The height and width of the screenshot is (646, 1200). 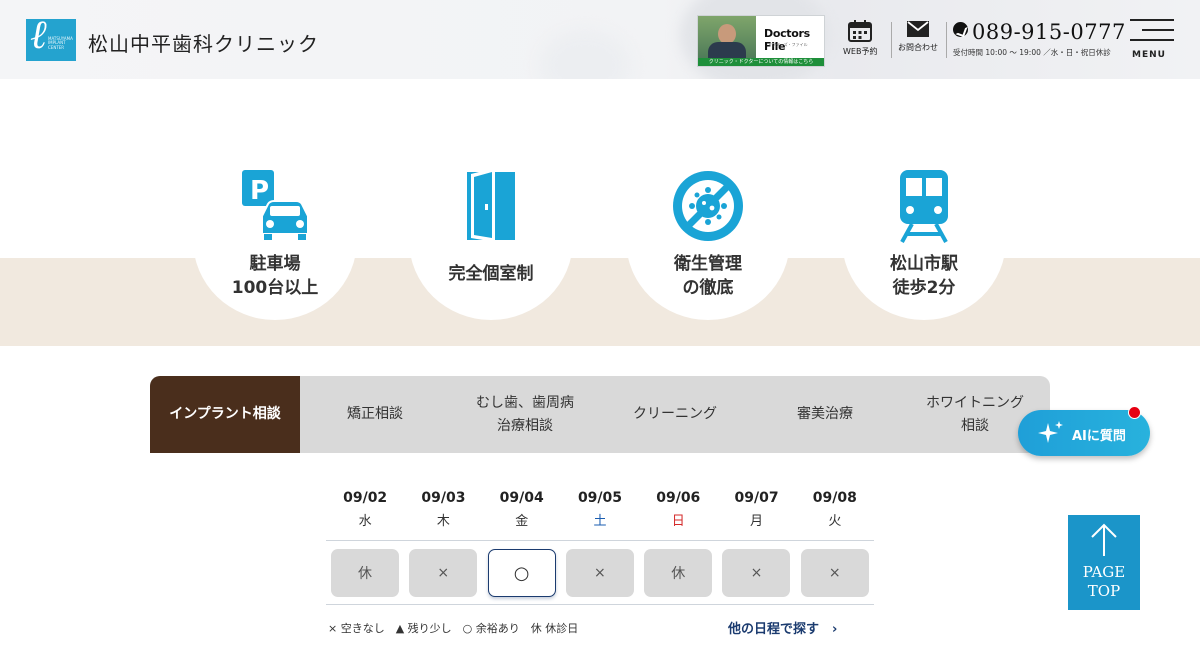 What do you see at coordinates (453, 628) in the screenshot?
I see `availability-legend: × 空きなし ▲ 残り少し ○ 余裕あり 休 休診日` at bounding box center [453, 628].